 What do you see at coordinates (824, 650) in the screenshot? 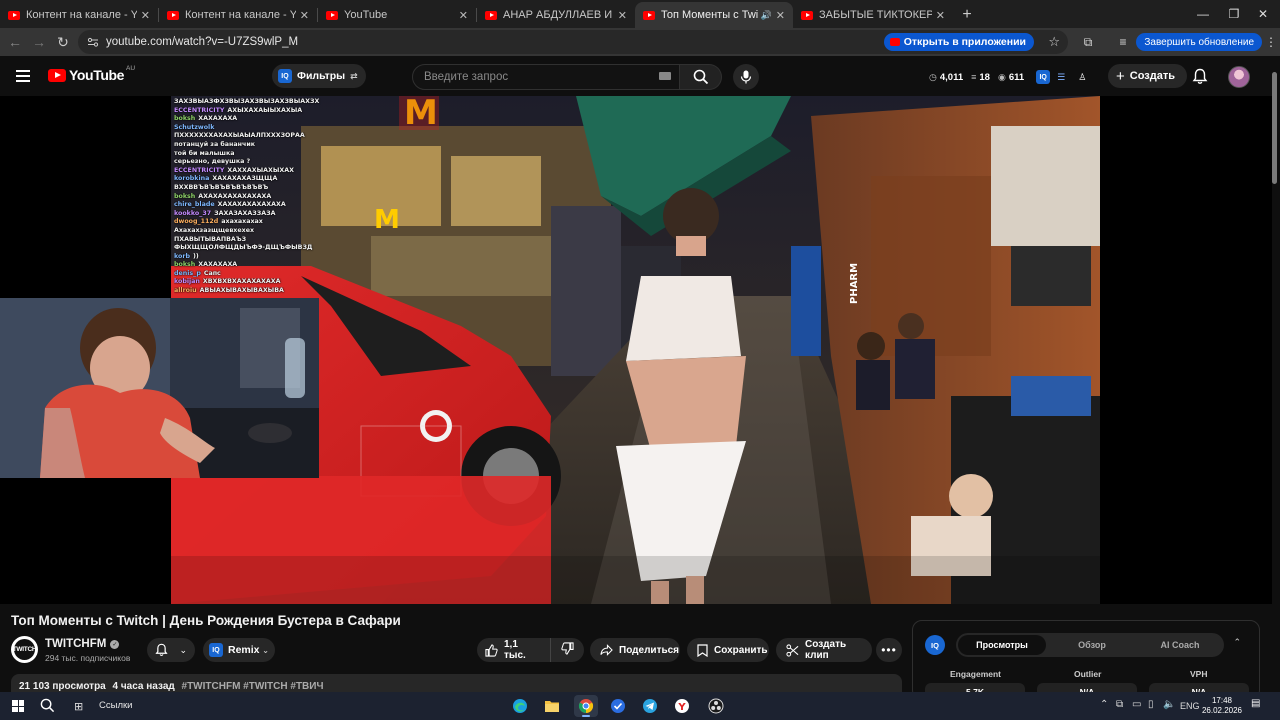
I see `create-clip-button: Создать клип` at bounding box center [824, 650].